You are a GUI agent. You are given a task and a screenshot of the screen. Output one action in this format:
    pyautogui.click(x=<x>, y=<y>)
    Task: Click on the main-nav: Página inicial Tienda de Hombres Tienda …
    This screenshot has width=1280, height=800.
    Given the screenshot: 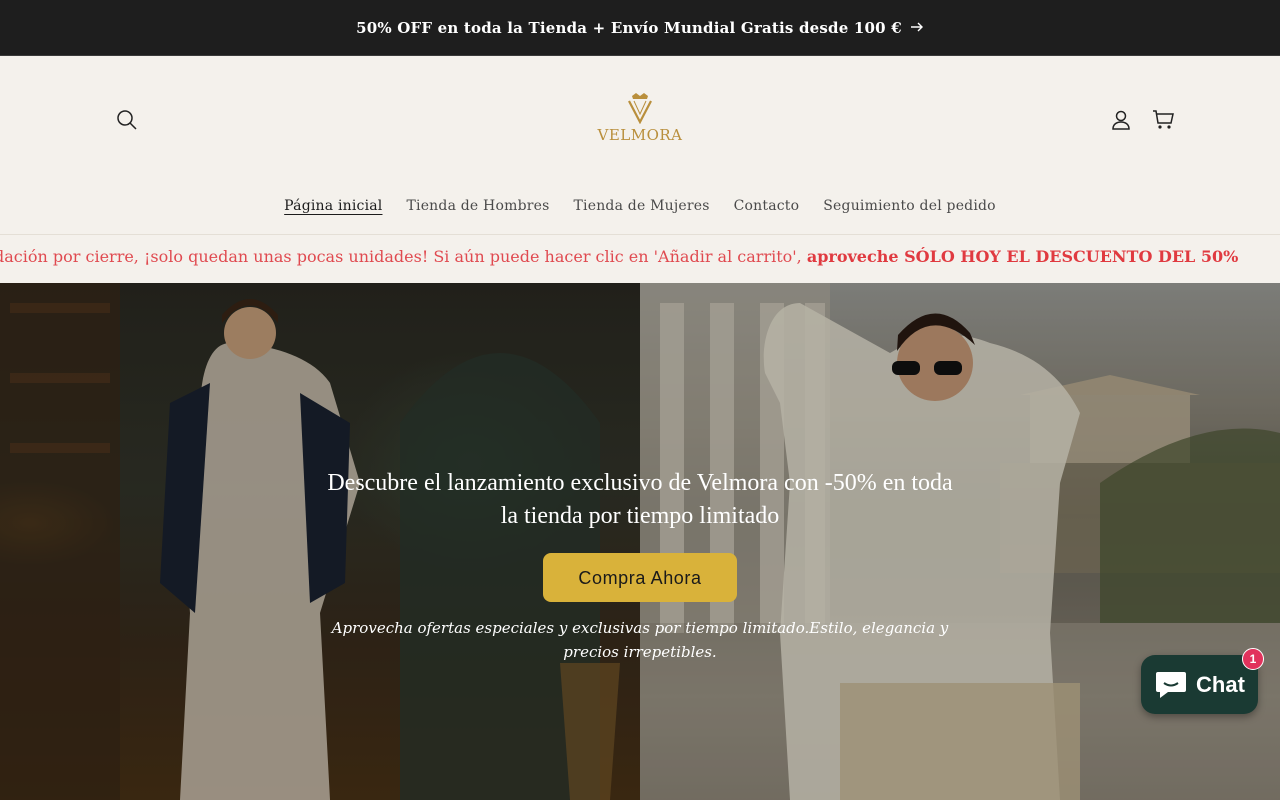 What is the action you would take?
    pyautogui.click(x=640, y=206)
    